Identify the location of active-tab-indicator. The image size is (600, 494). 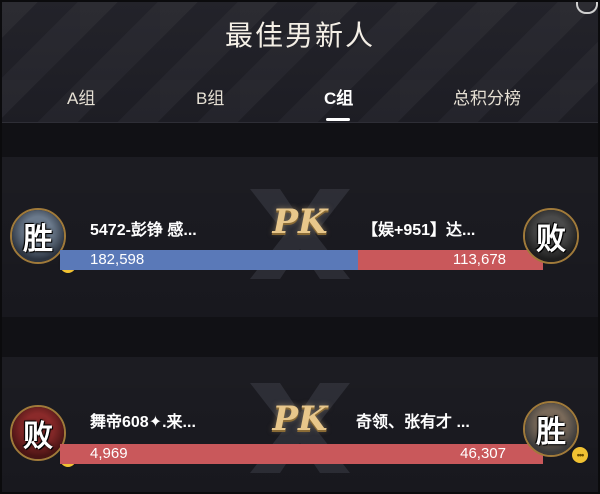
(338, 119).